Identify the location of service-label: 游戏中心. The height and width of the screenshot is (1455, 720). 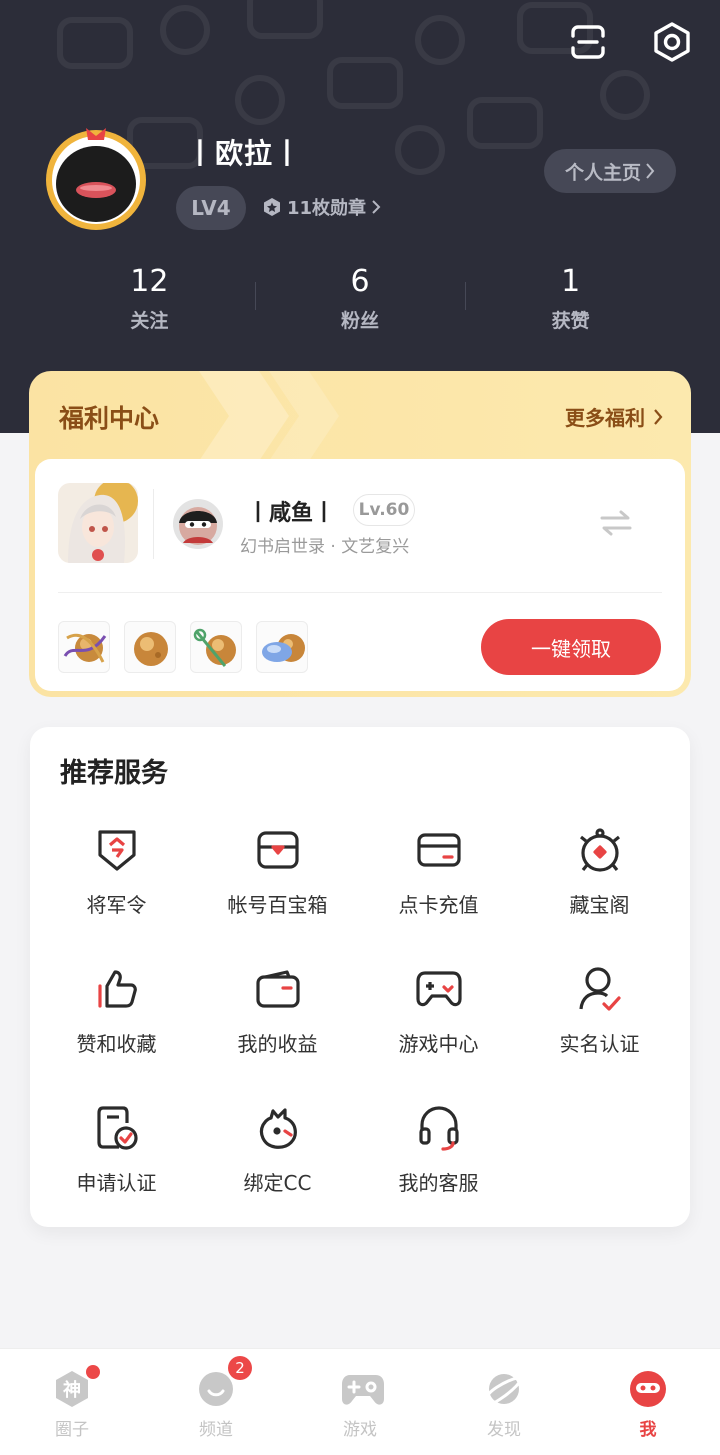
(438, 1044).